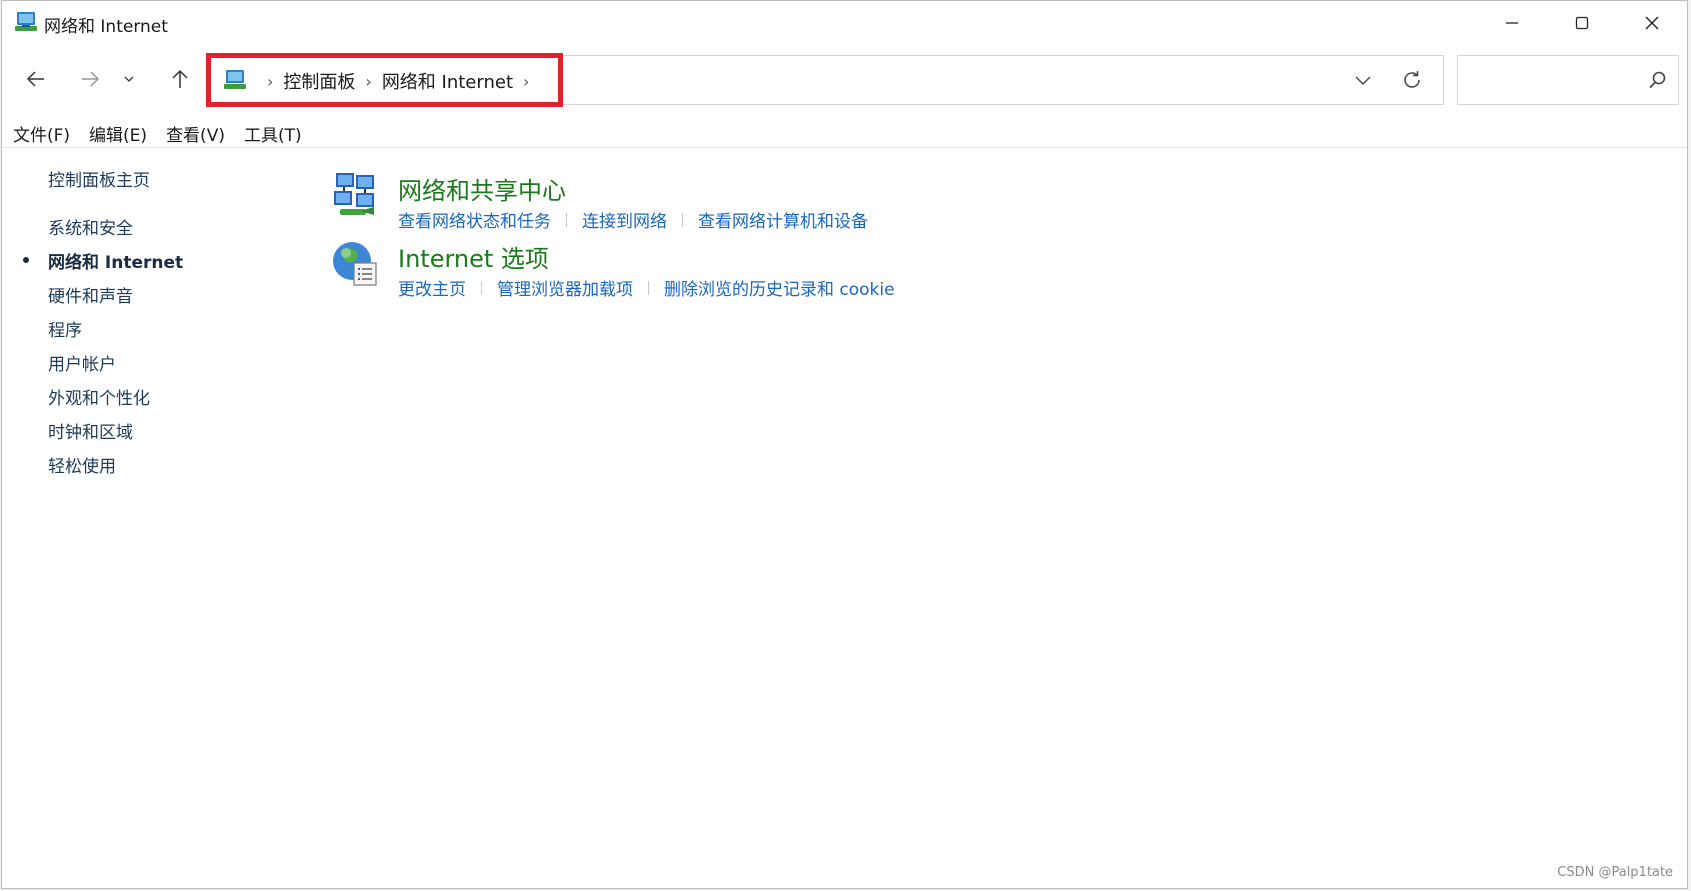  Describe the element at coordinates (1658, 80) in the screenshot. I see `search-icon` at that location.